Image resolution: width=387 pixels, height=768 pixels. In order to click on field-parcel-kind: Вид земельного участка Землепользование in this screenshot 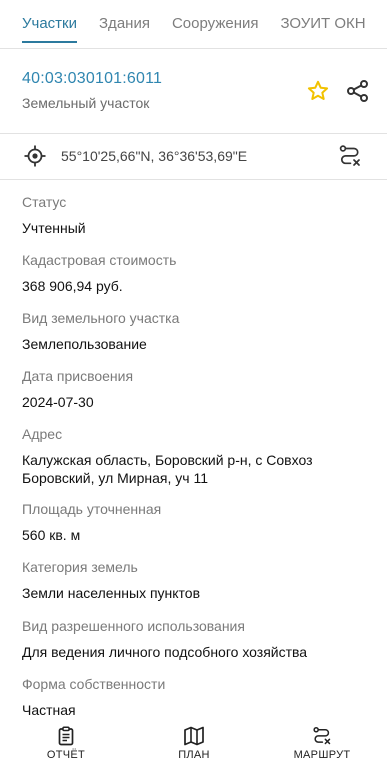, I will do `click(197, 331)`.